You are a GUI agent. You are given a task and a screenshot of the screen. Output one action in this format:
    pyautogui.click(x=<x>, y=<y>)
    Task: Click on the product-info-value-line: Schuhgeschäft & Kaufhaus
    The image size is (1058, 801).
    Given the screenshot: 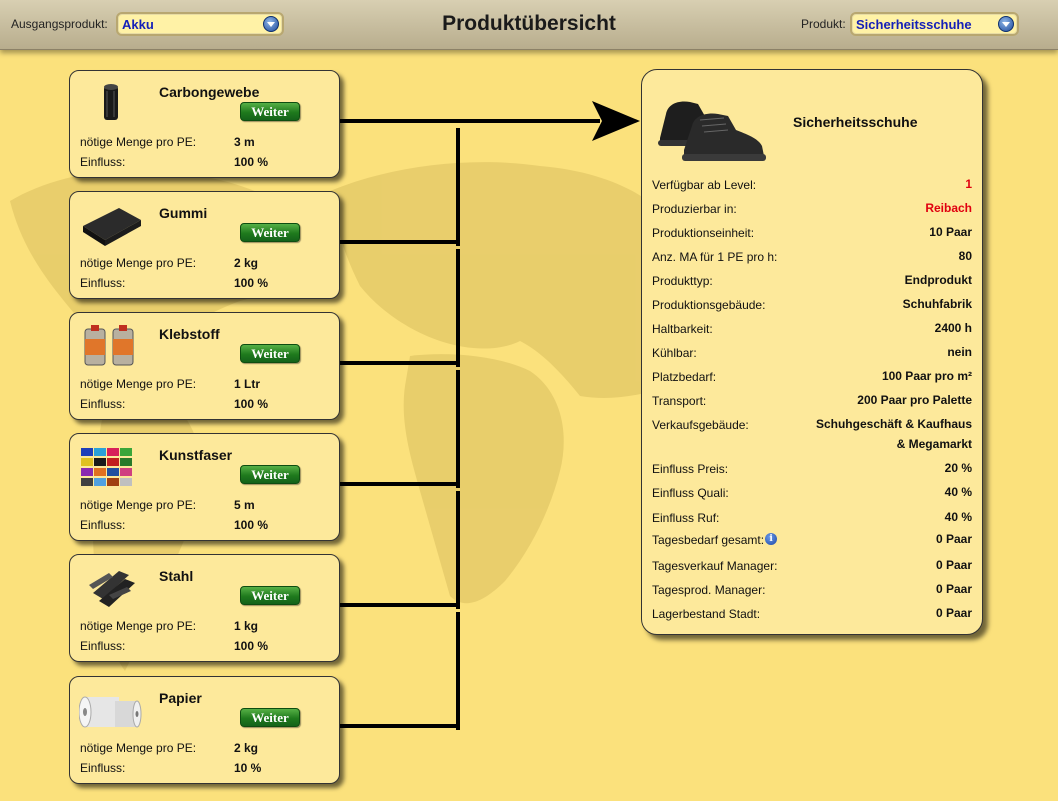 What is the action you would take?
    pyautogui.click(x=893, y=424)
    